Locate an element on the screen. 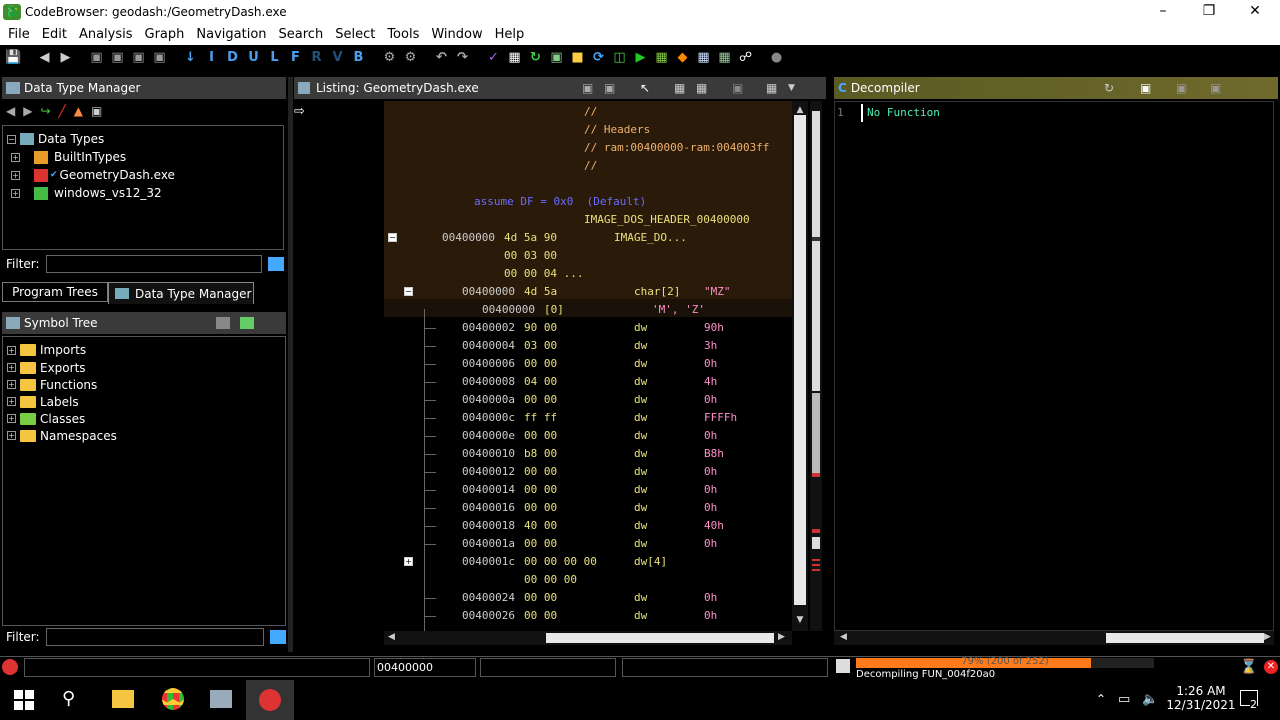 The image size is (1280, 720). next-function-button: F is located at coordinates (295, 57).